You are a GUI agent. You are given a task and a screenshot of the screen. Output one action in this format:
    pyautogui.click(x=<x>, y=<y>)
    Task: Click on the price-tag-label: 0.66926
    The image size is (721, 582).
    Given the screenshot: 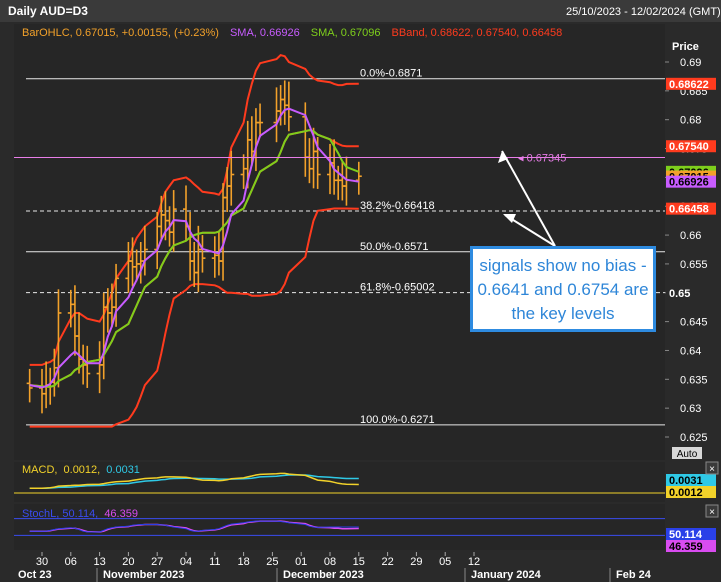 What is the action you would take?
    pyautogui.click(x=689, y=183)
    